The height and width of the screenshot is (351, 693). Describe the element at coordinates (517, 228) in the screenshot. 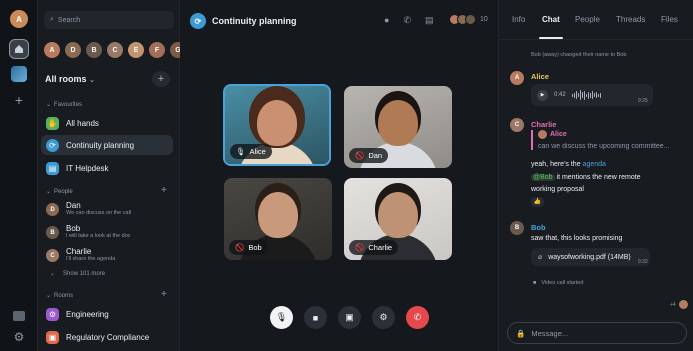

I see `avatar: B` at that location.